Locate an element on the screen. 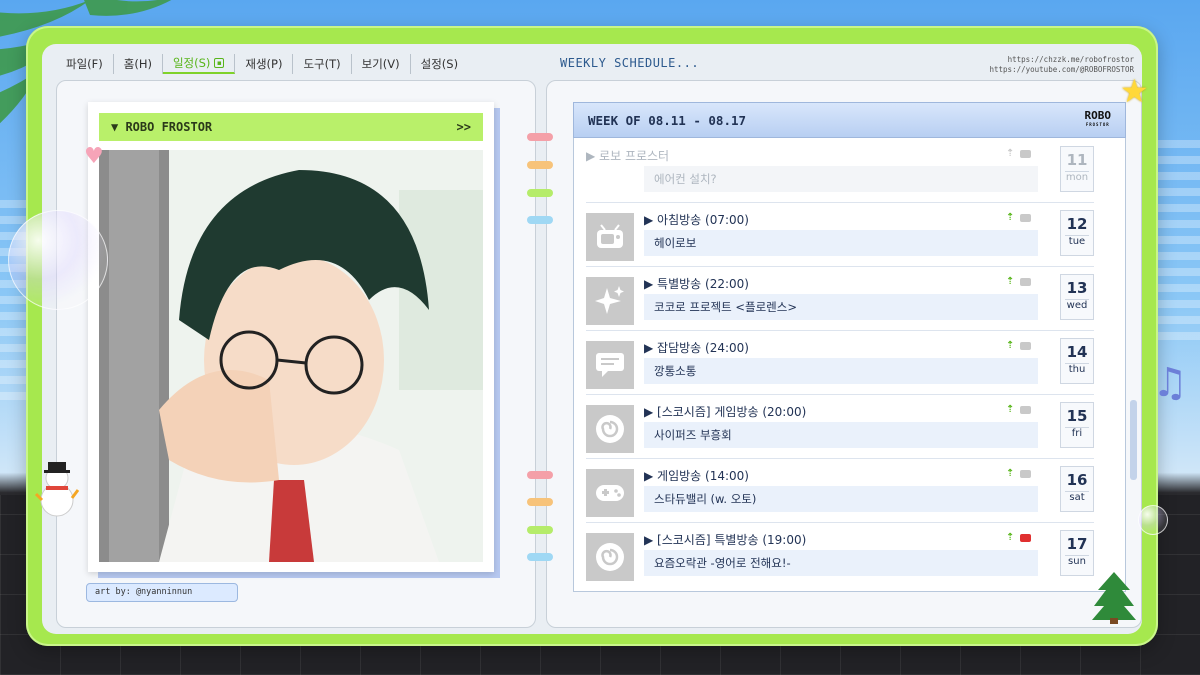  date-number: 15 is located at coordinates (1077, 416).